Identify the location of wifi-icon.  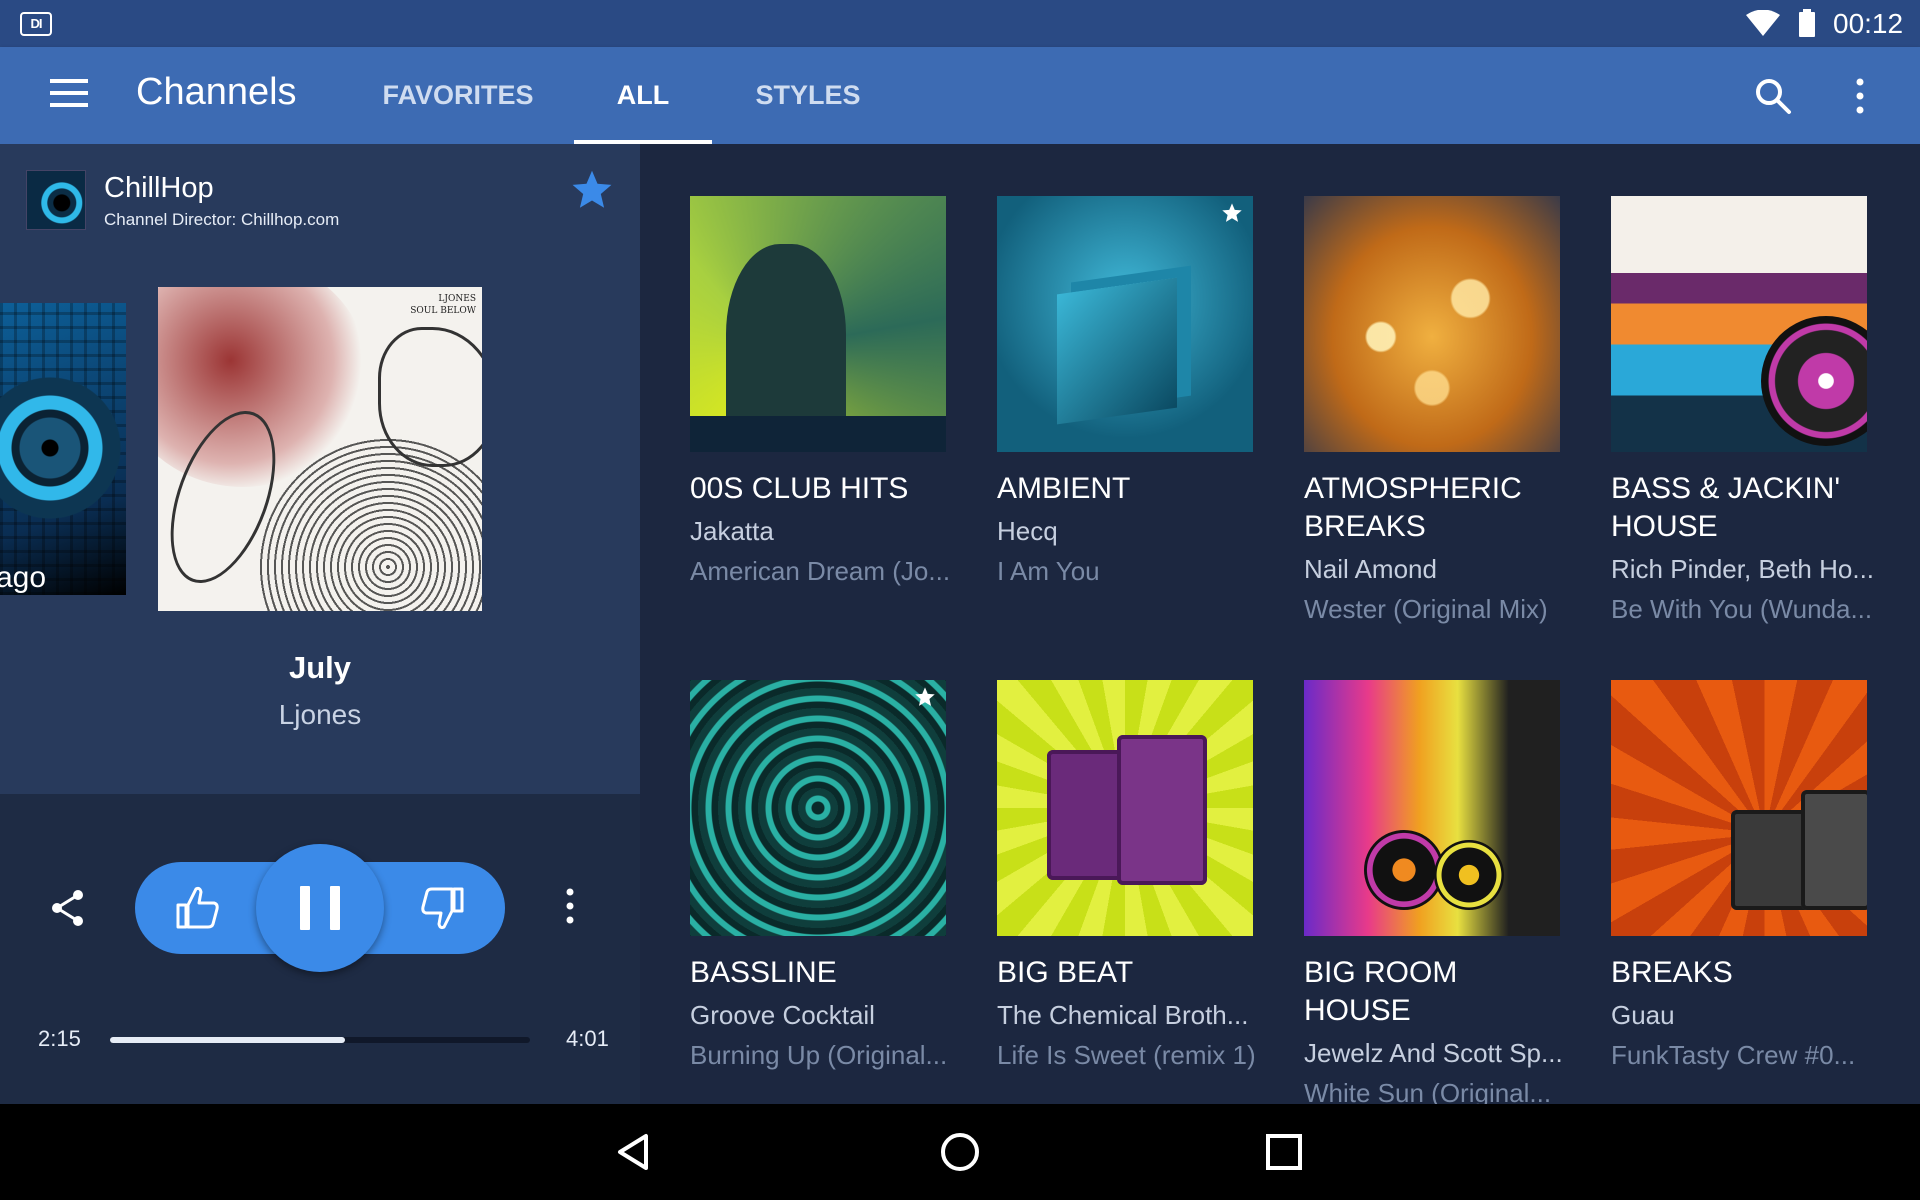
(1763, 23).